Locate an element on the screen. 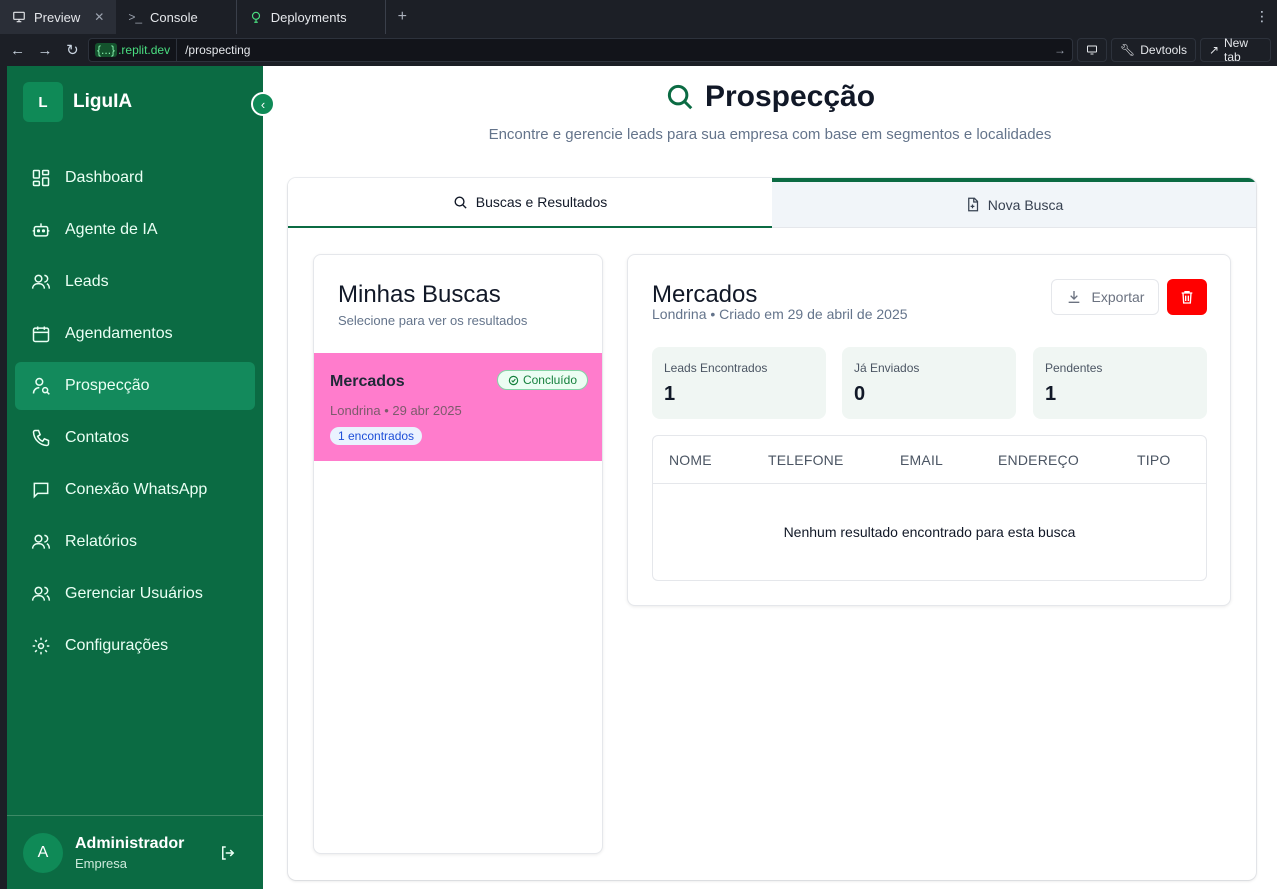 Image resolution: width=1277 pixels, height=889 pixels. sidebar-item-dashboard: Dashboard is located at coordinates (135, 178).